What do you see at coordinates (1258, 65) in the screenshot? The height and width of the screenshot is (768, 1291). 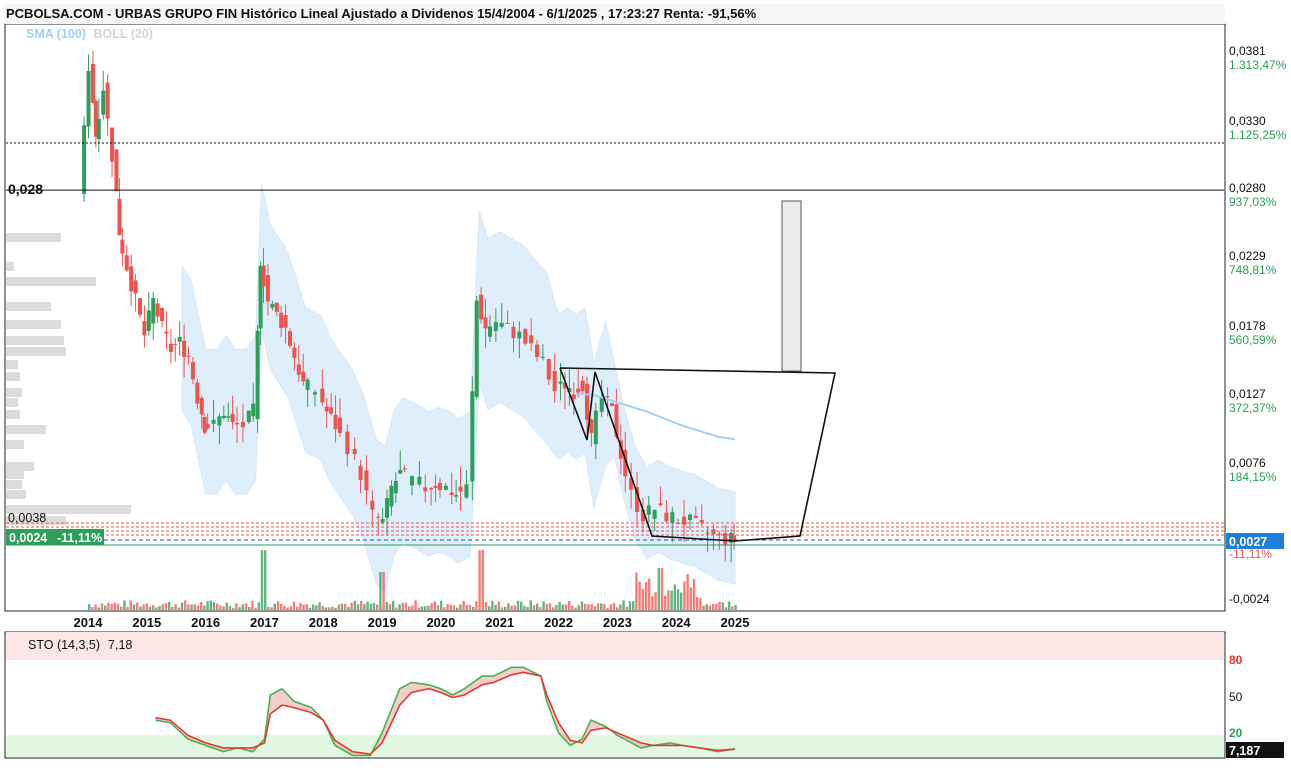 I see `pct-tick-label: 1.313,47%` at bounding box center [1258, 65].